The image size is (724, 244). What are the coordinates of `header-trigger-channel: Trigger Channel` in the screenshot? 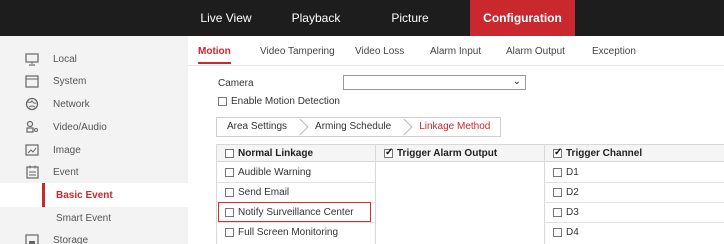 It's located at (597, 153).